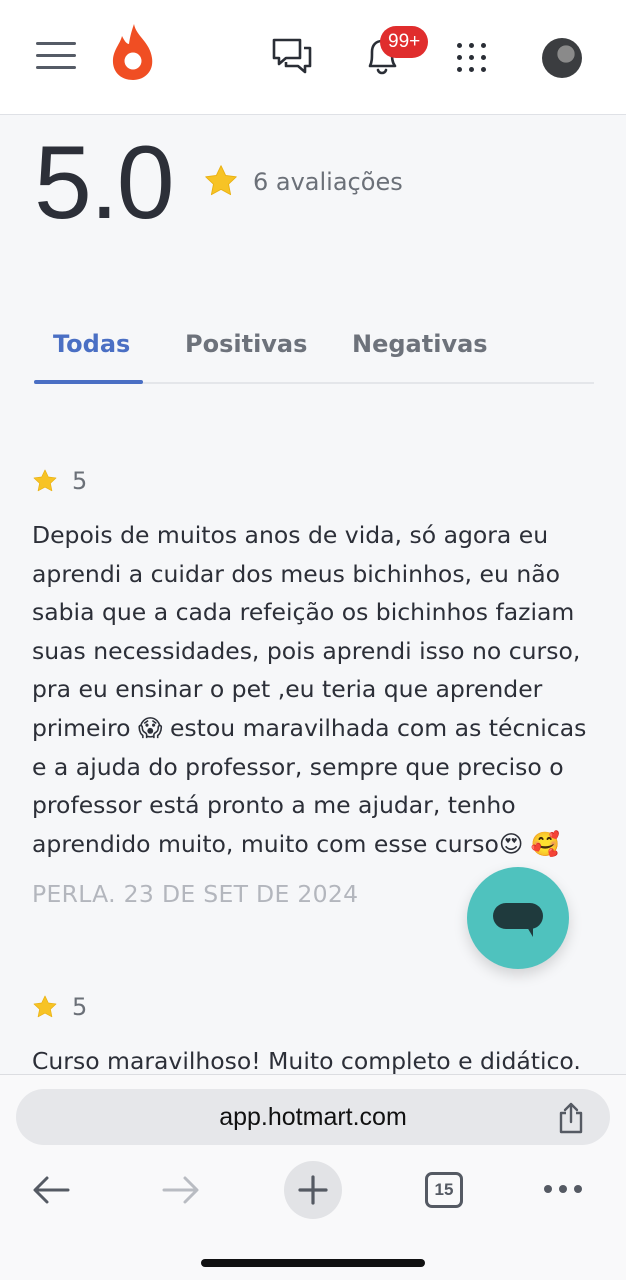 This screenshot has width=626, height=1280. Describe the element at coordinates (314, 352) in the screenshot. I see `review-filter-tabs: Todas Positivas Negativas` at that location.